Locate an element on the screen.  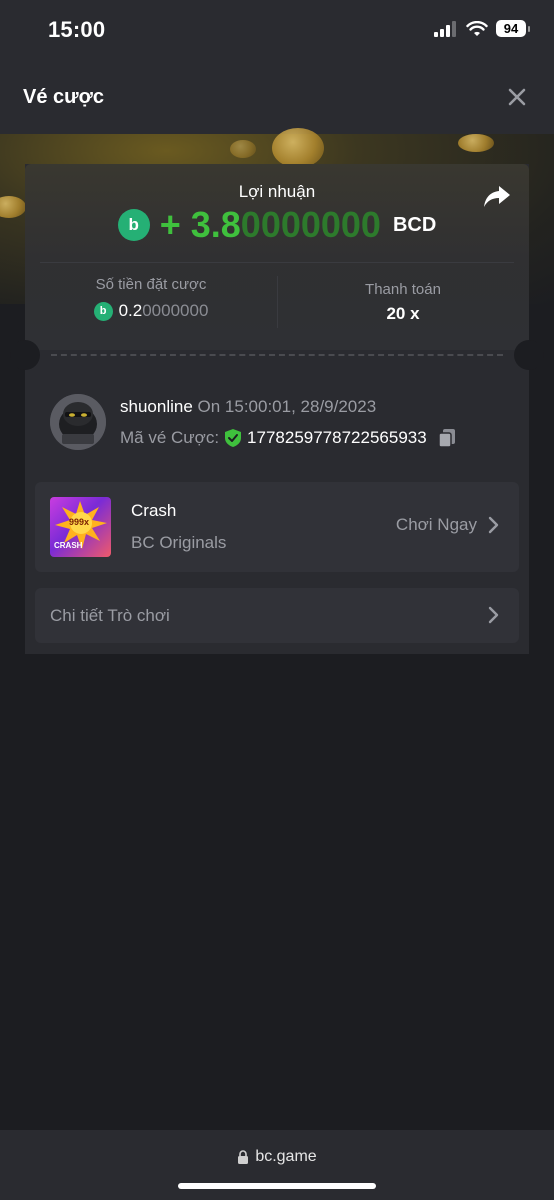
modal-header: Vé cược is located at coordinates (277, 97).